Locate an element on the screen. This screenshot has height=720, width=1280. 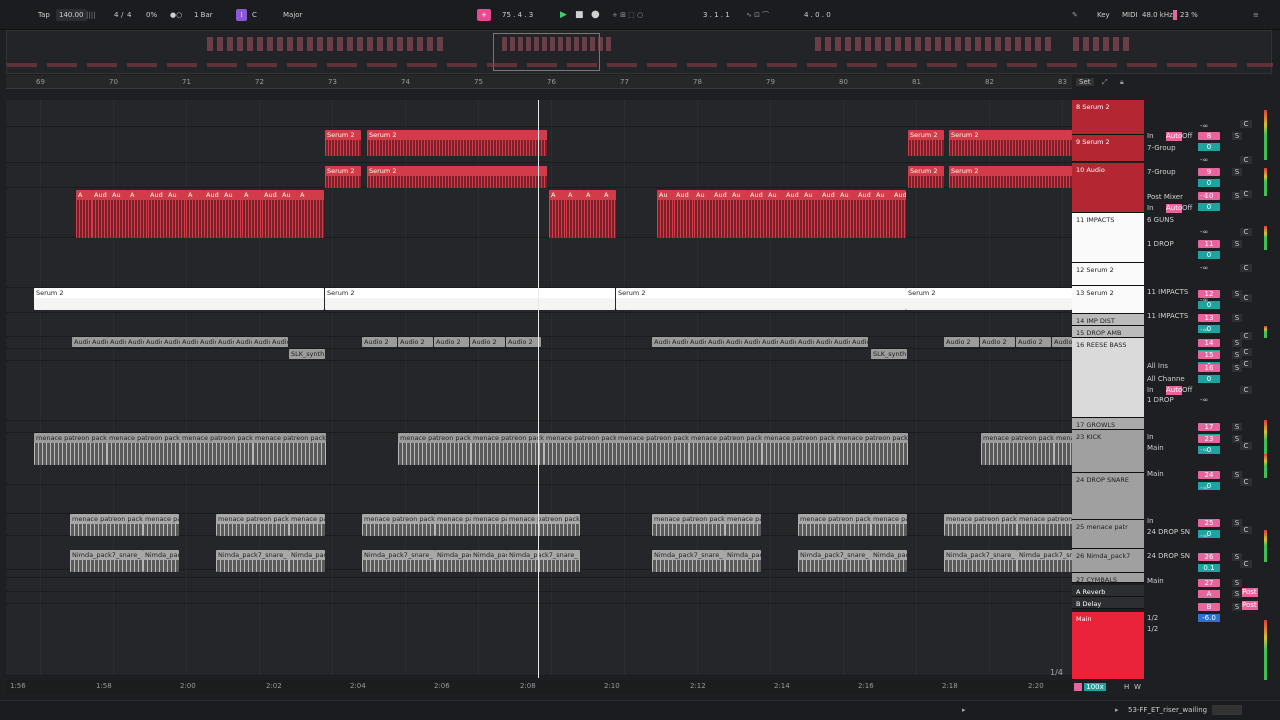
width-button: W is located at coordinates (1137, 687).